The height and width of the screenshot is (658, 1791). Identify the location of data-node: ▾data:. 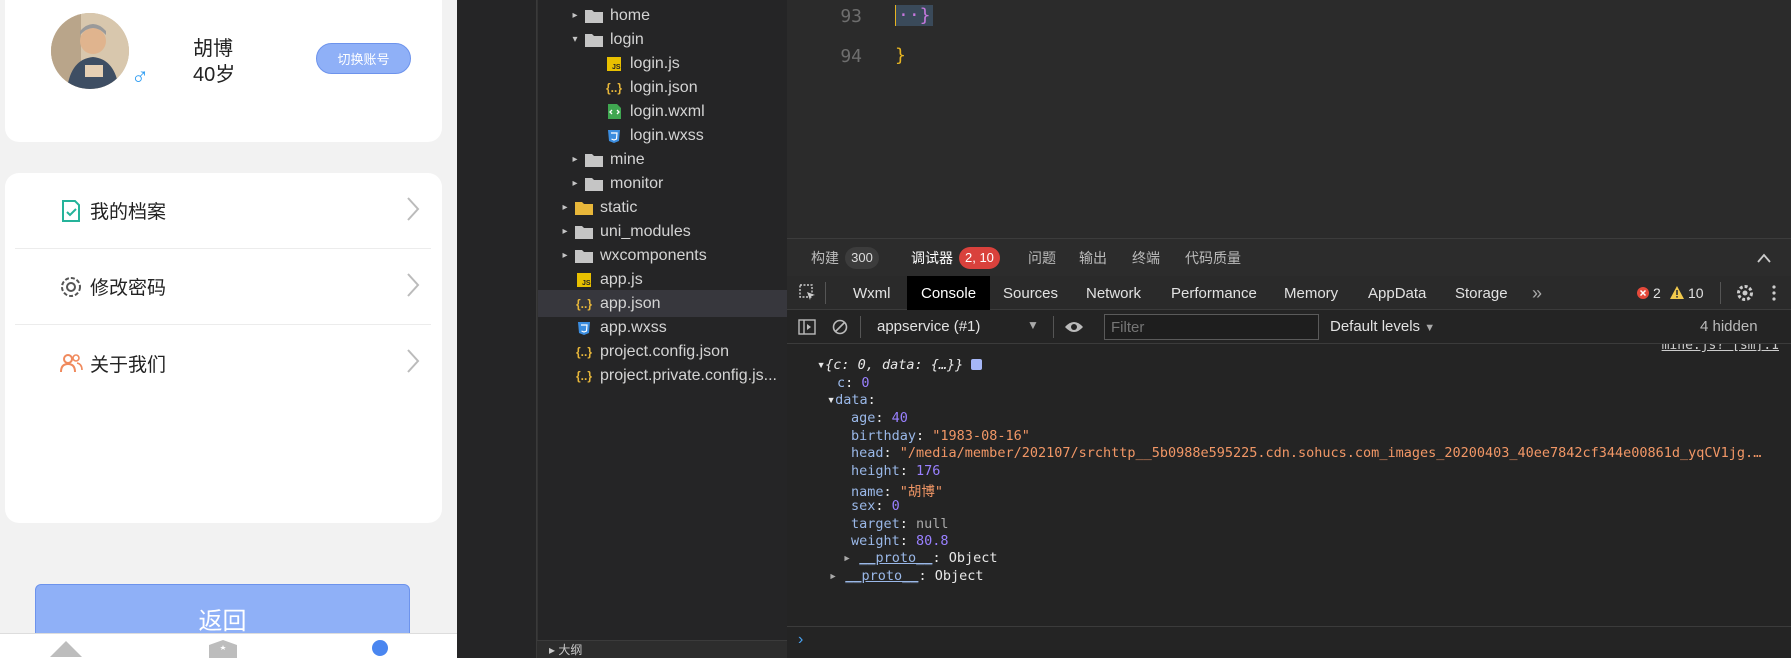
(851, 400).